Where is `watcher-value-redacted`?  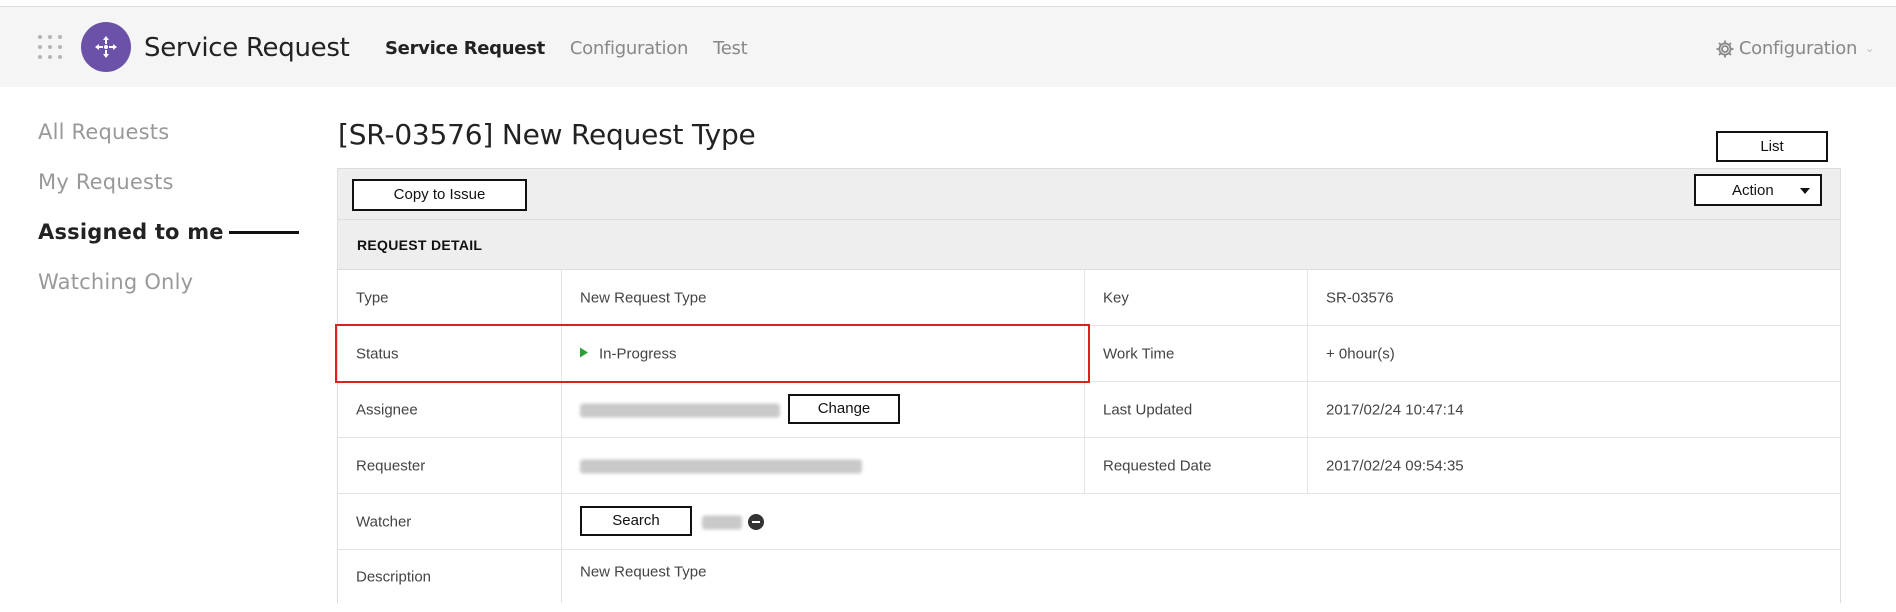
watcher-value-redacted is located at coordinates (722, 521).